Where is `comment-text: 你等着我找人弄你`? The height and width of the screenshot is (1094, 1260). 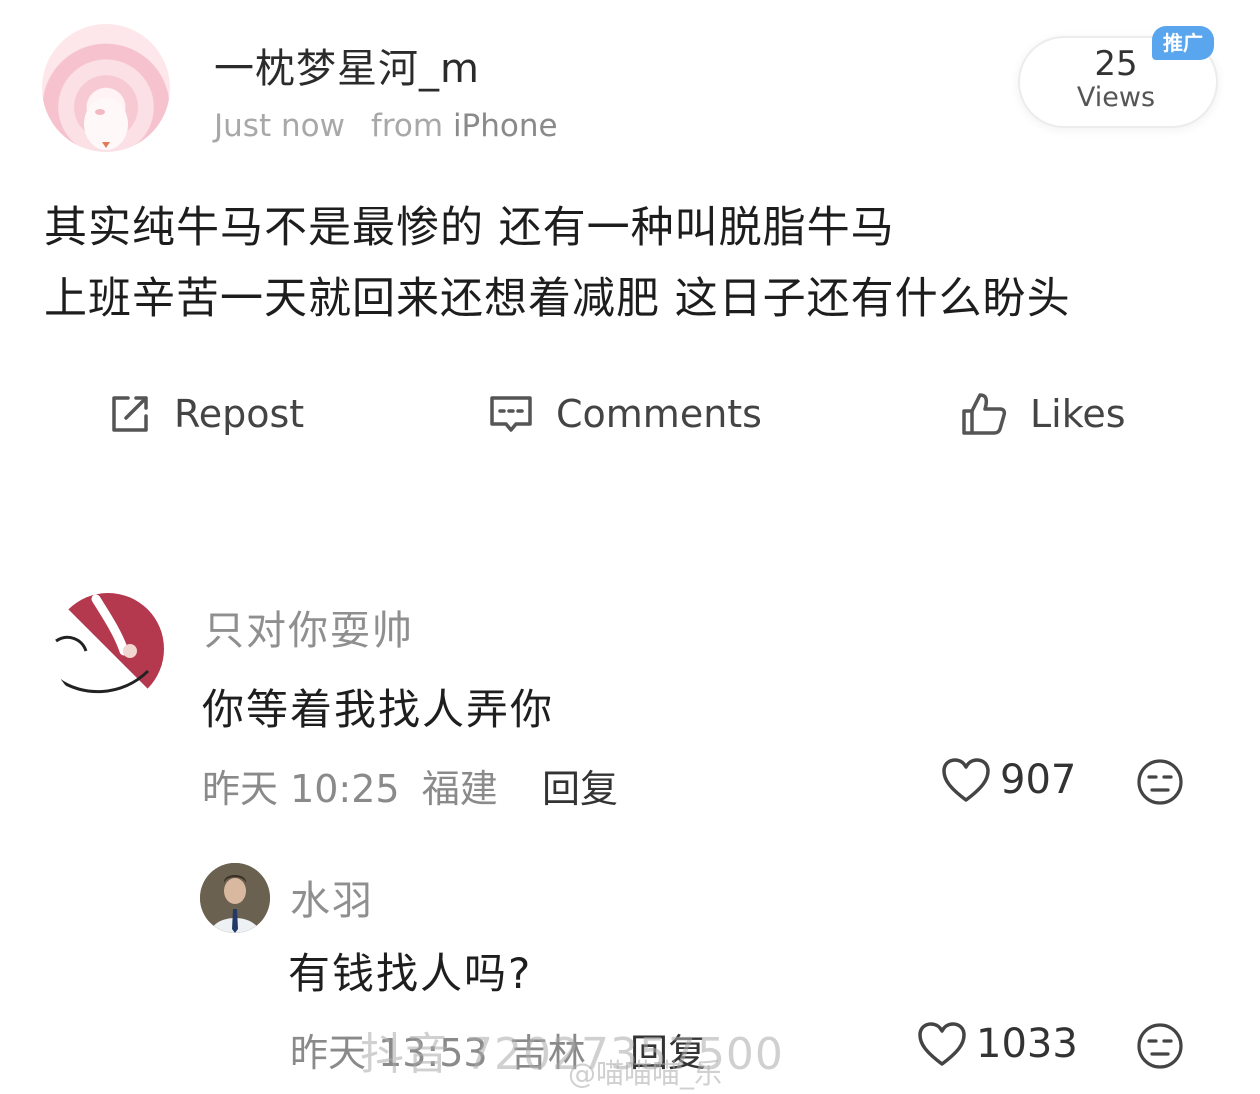 comment-text: 你等着我找人弄你 is located at coordinates (378, 709).